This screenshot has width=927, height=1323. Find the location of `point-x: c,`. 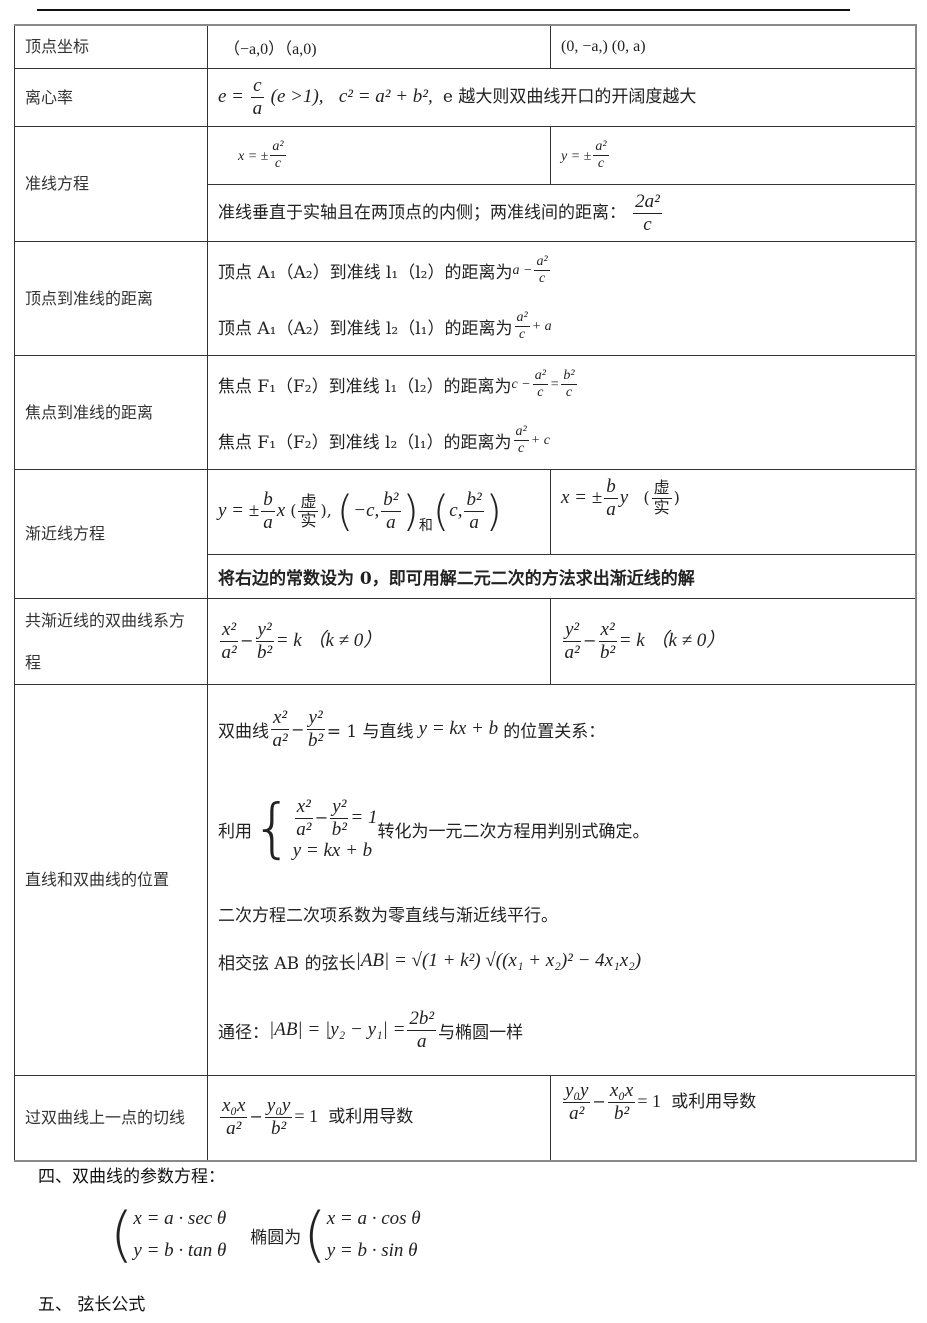

point-x: c, is located at coordinates (456, 510).